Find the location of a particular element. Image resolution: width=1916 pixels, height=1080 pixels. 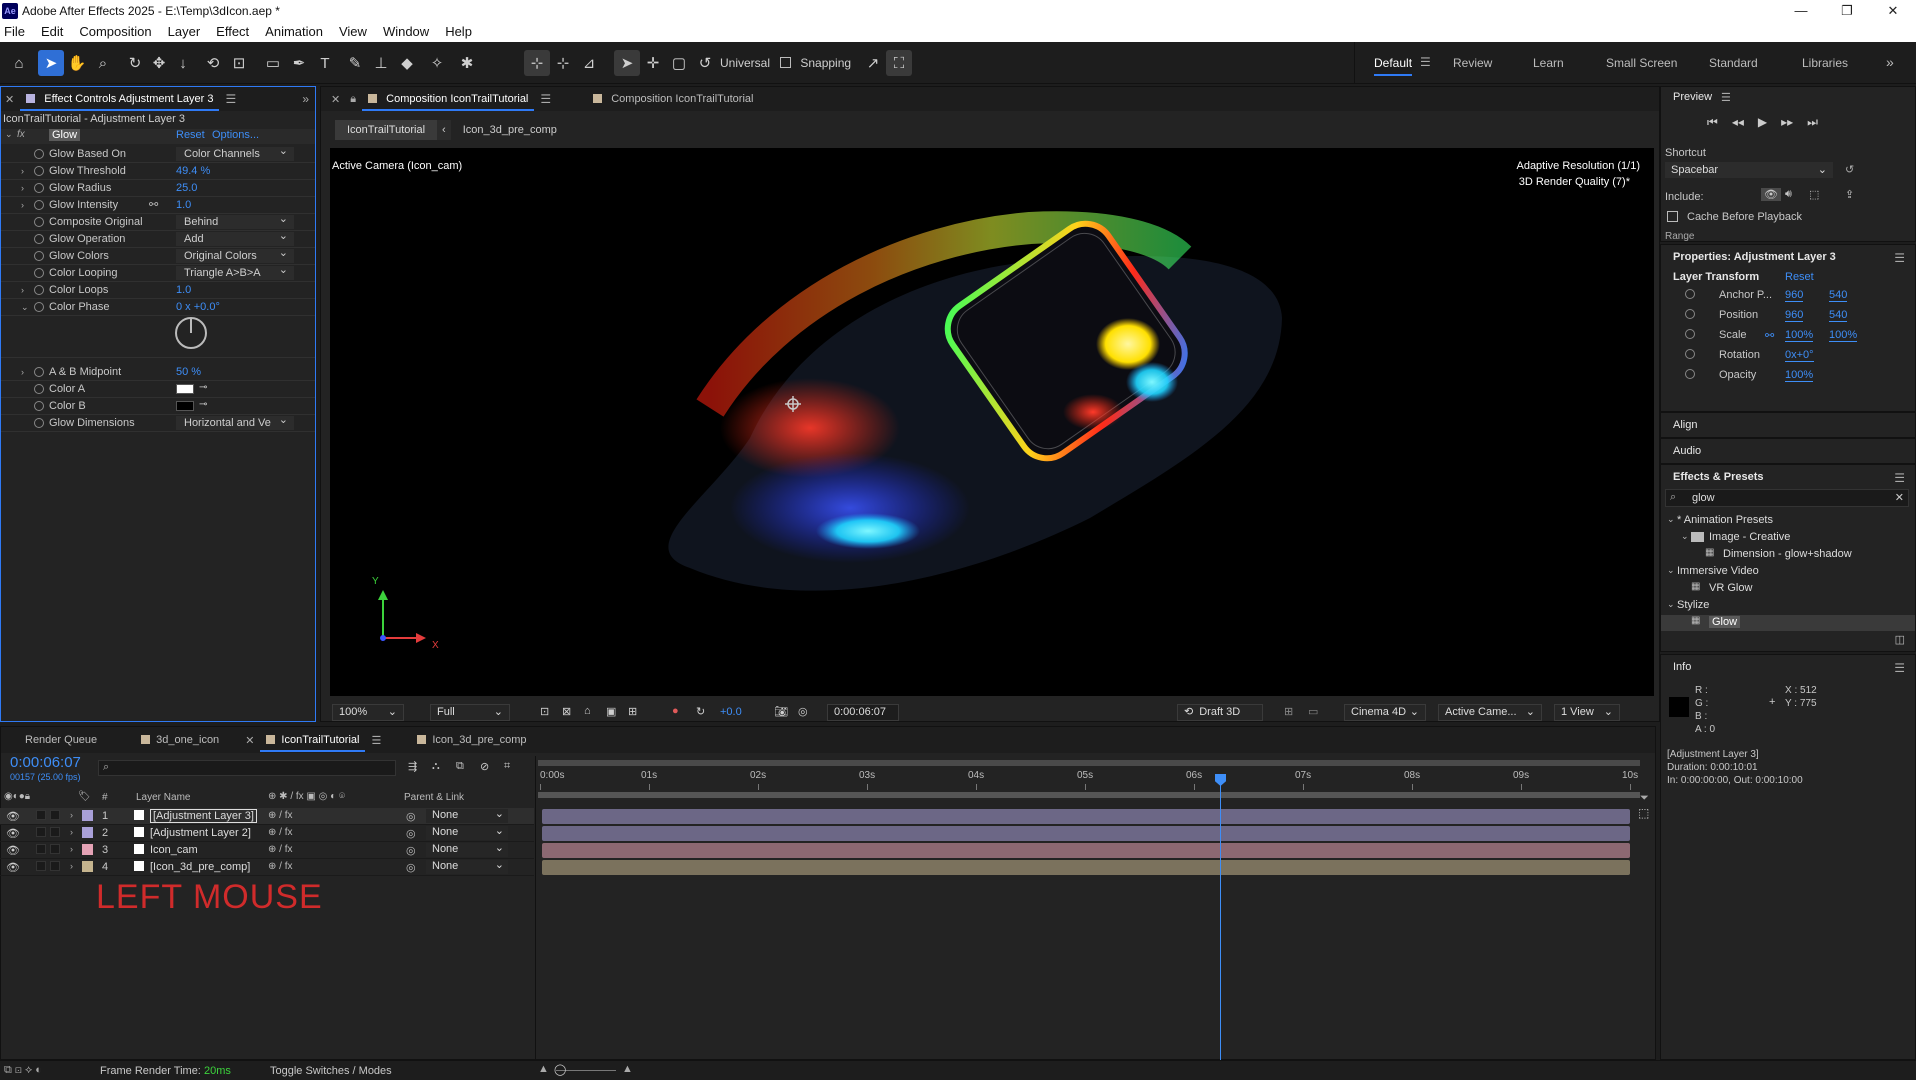

tab-3d-one-icon: 3d_one_icon is located at coordinates (180, 740).